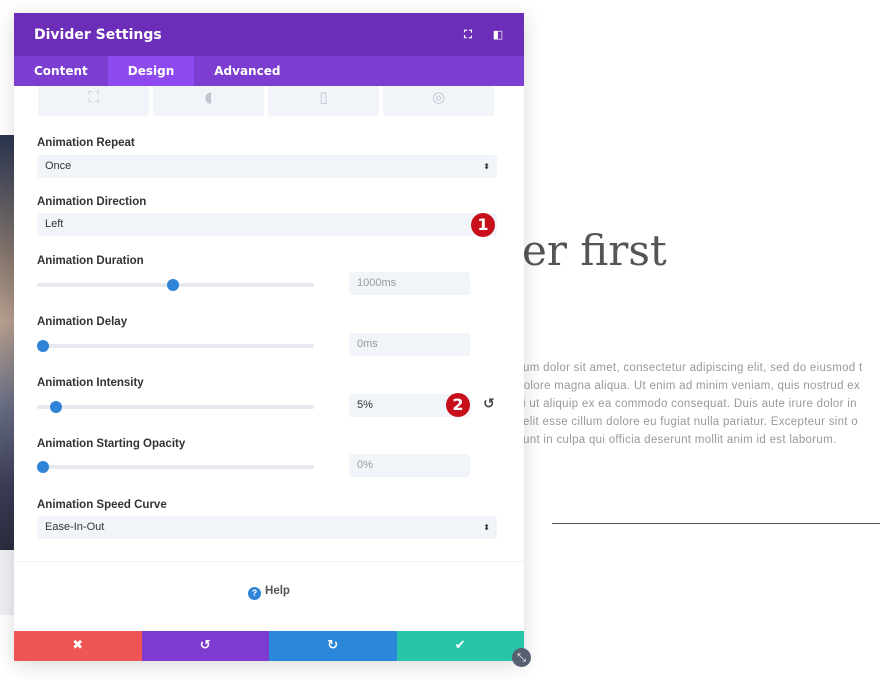 This screenshot has height=680, width=880. Describe the element at coordinates (409, 465) in the screenshot. I see `animation-opacity-input: 0%` at that location.